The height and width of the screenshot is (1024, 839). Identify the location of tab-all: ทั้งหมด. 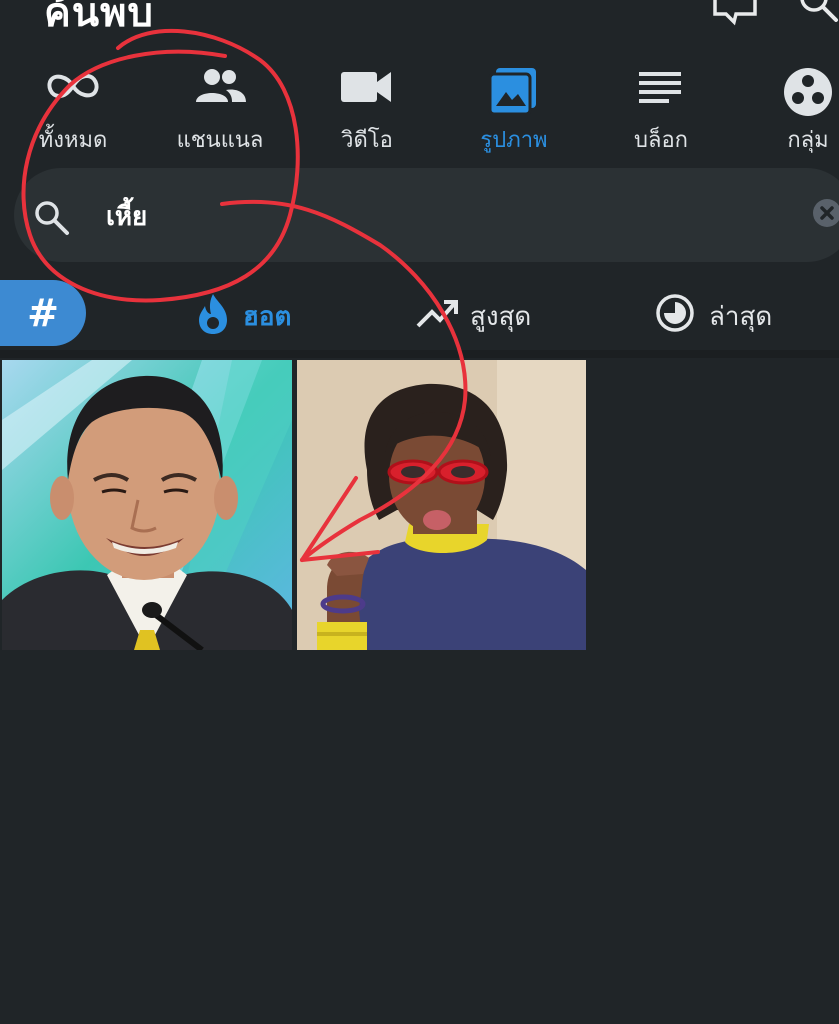
(74, 110).